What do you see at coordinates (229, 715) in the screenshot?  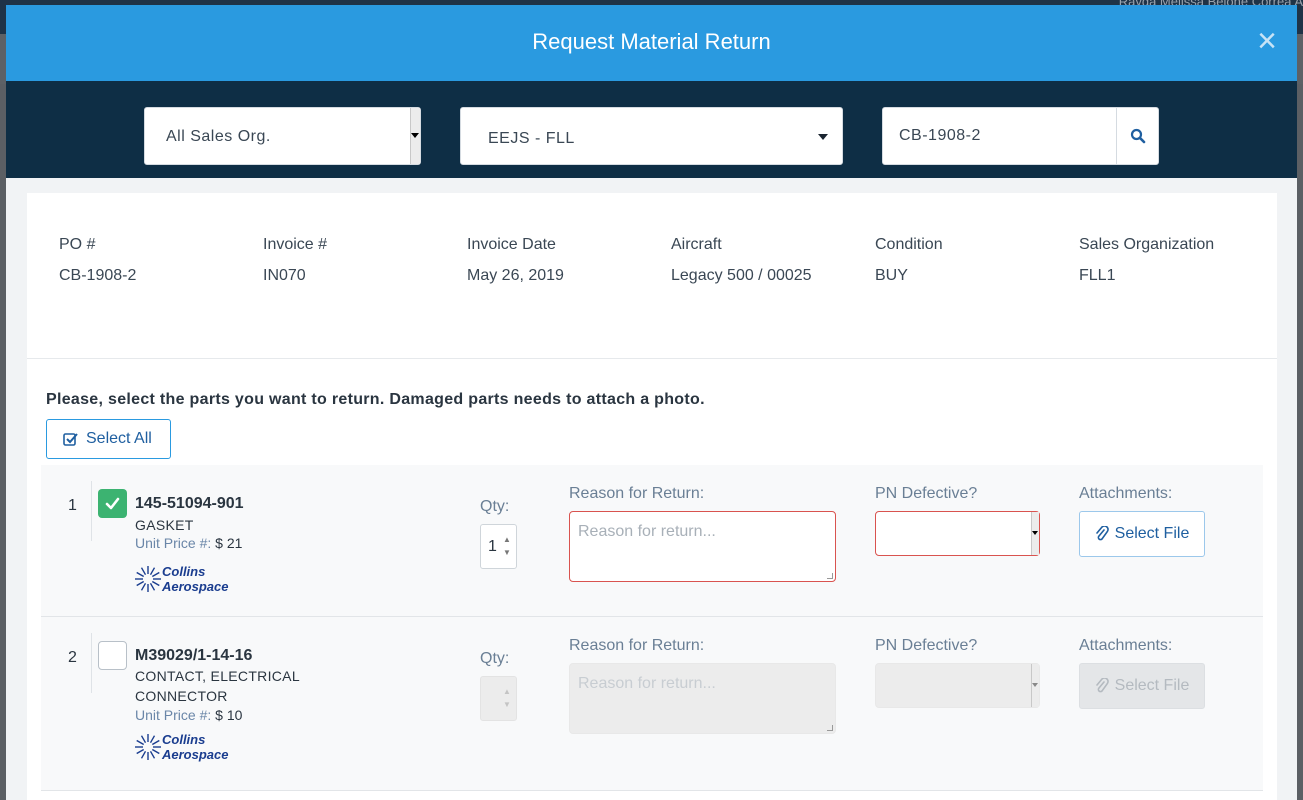 I see `unit-price-value: $ 10` at bounding box center [229, 715].